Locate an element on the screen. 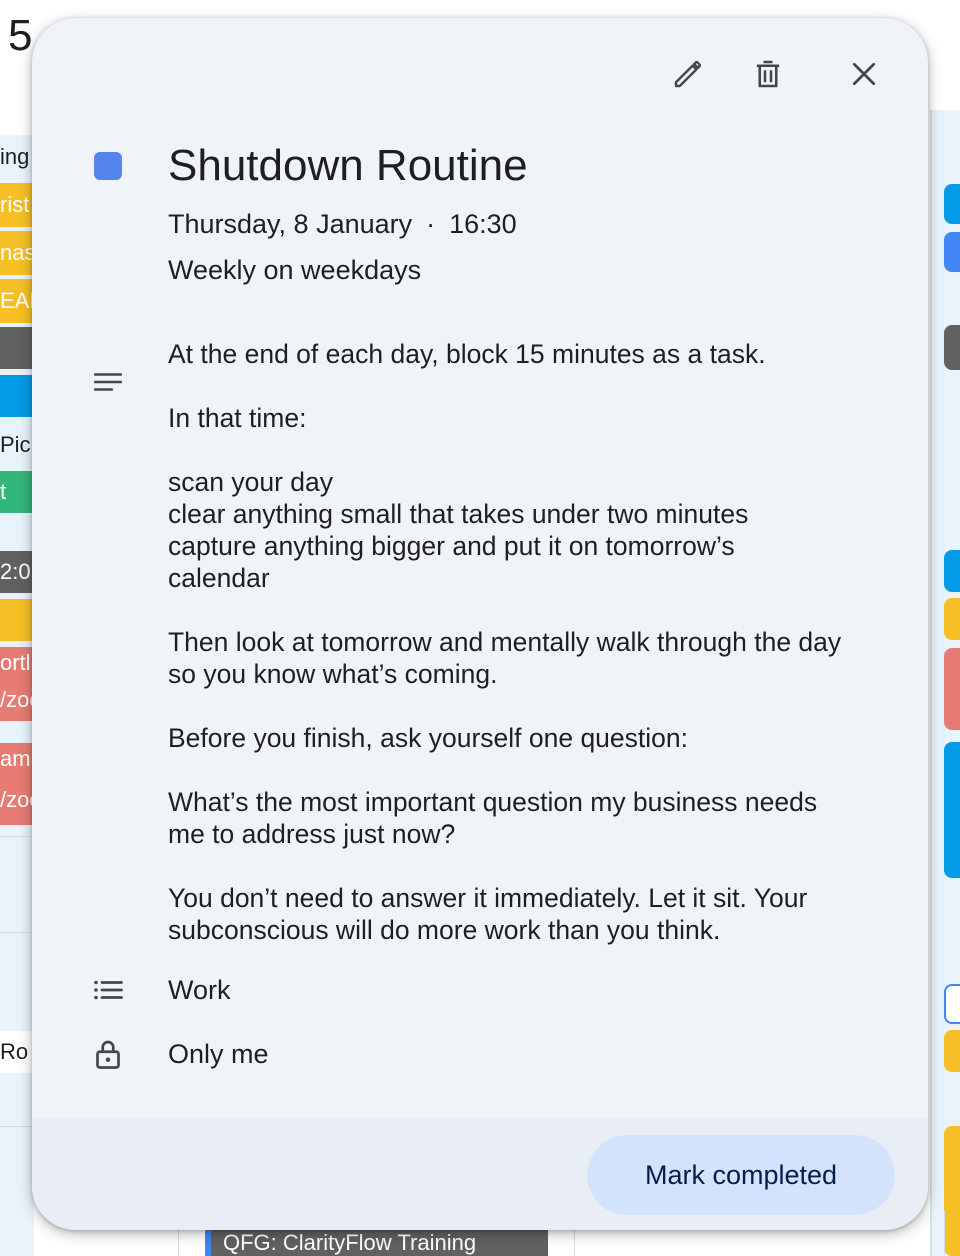  notes-icon is located at coordinates (108, 382).